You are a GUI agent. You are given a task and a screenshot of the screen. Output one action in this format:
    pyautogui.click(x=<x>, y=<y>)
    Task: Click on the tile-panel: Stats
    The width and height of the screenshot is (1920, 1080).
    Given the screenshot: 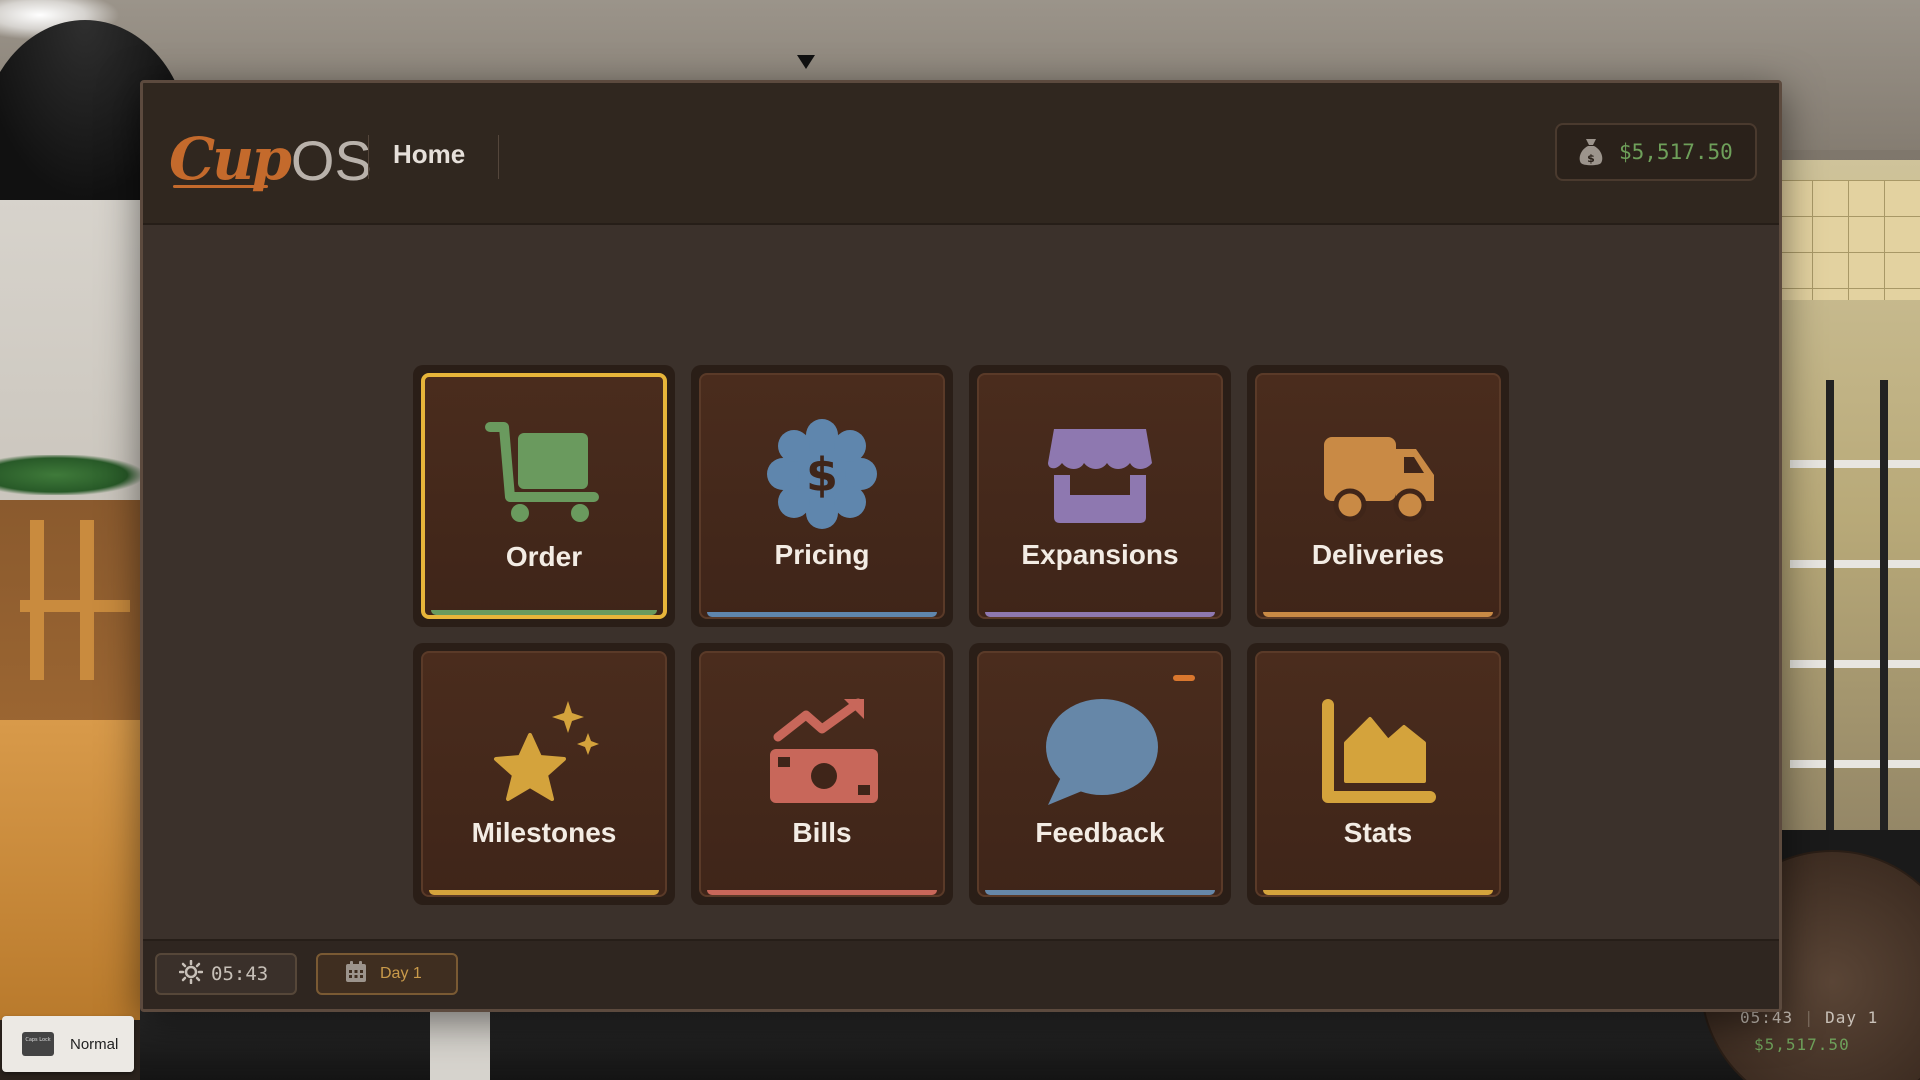 What is the action you would take?
    pyautogui.click(x=1378, y=774)
    